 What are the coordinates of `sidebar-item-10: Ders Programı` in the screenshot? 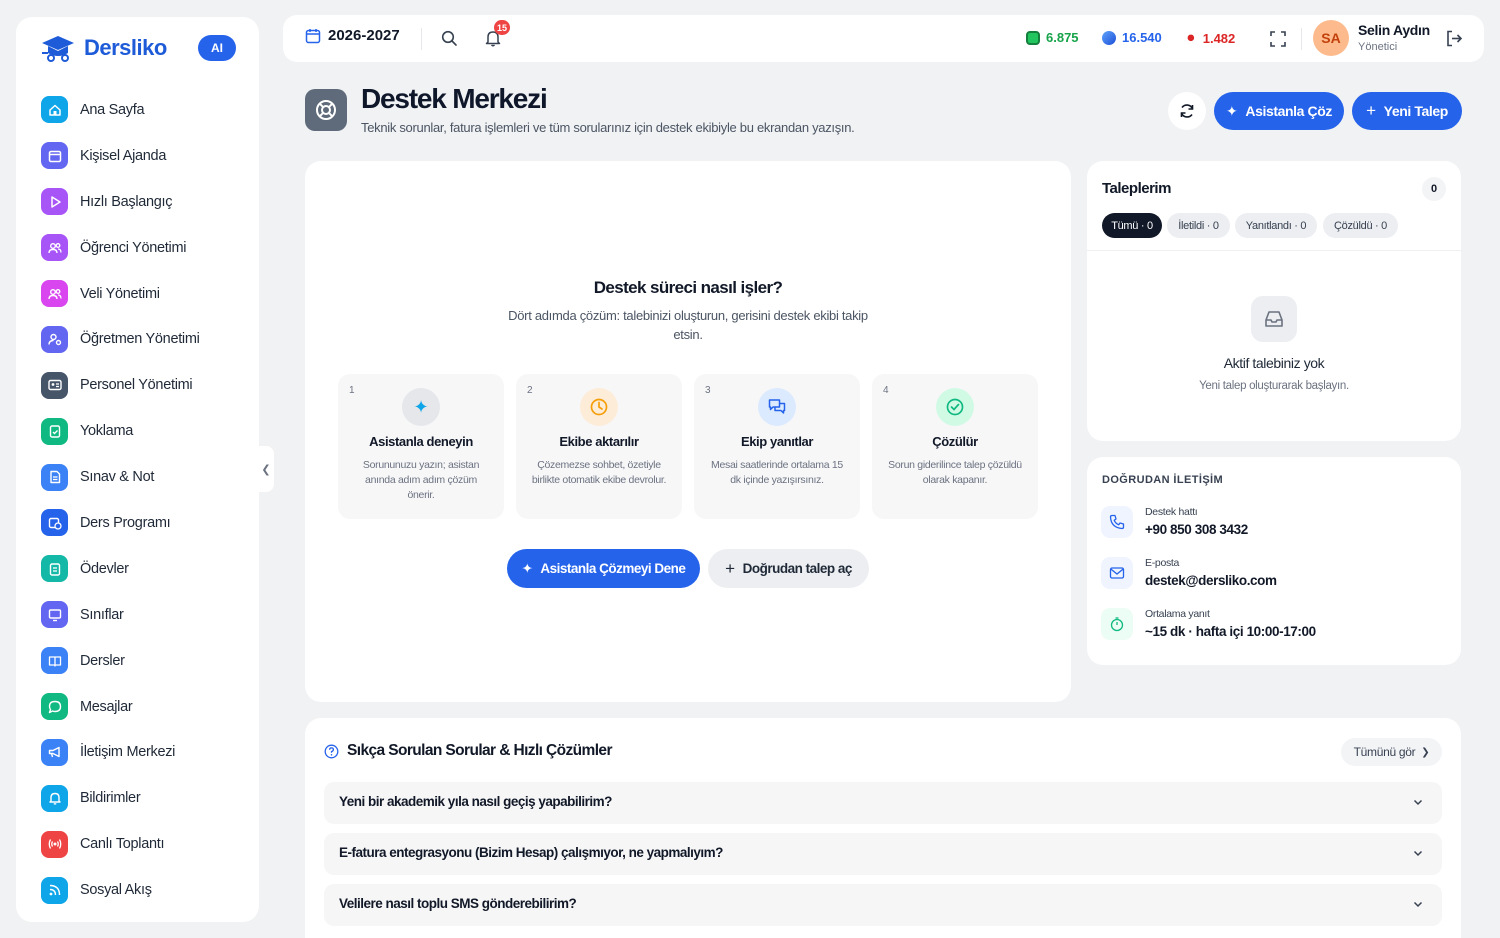 It's located at (137, 523).